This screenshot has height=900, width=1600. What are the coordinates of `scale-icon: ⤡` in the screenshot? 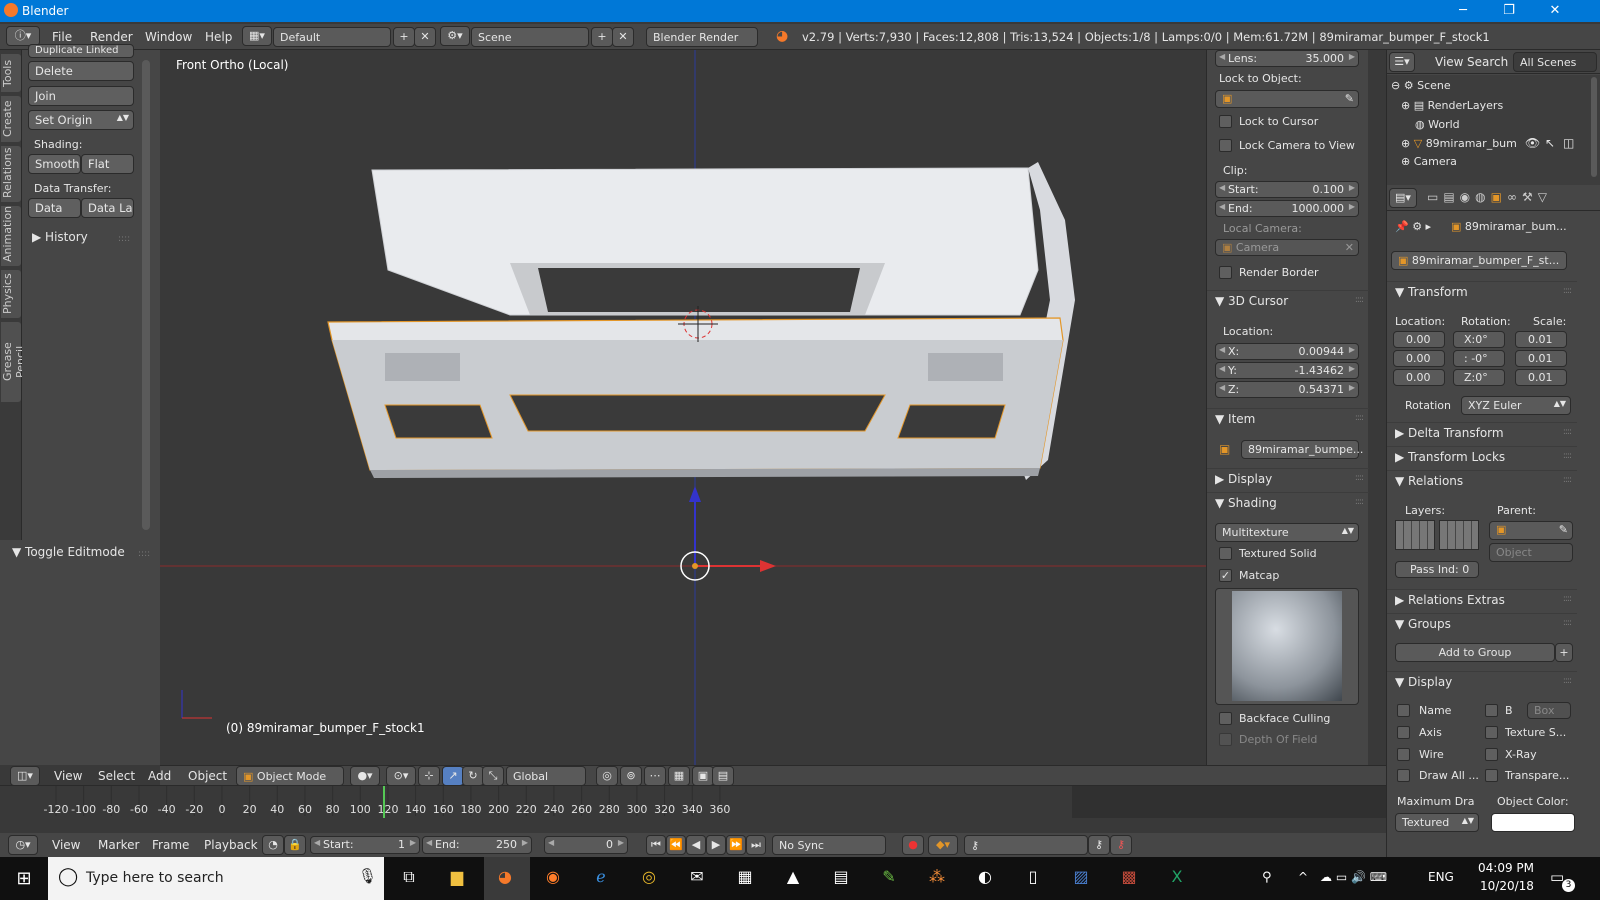 It's located at (493, 776).